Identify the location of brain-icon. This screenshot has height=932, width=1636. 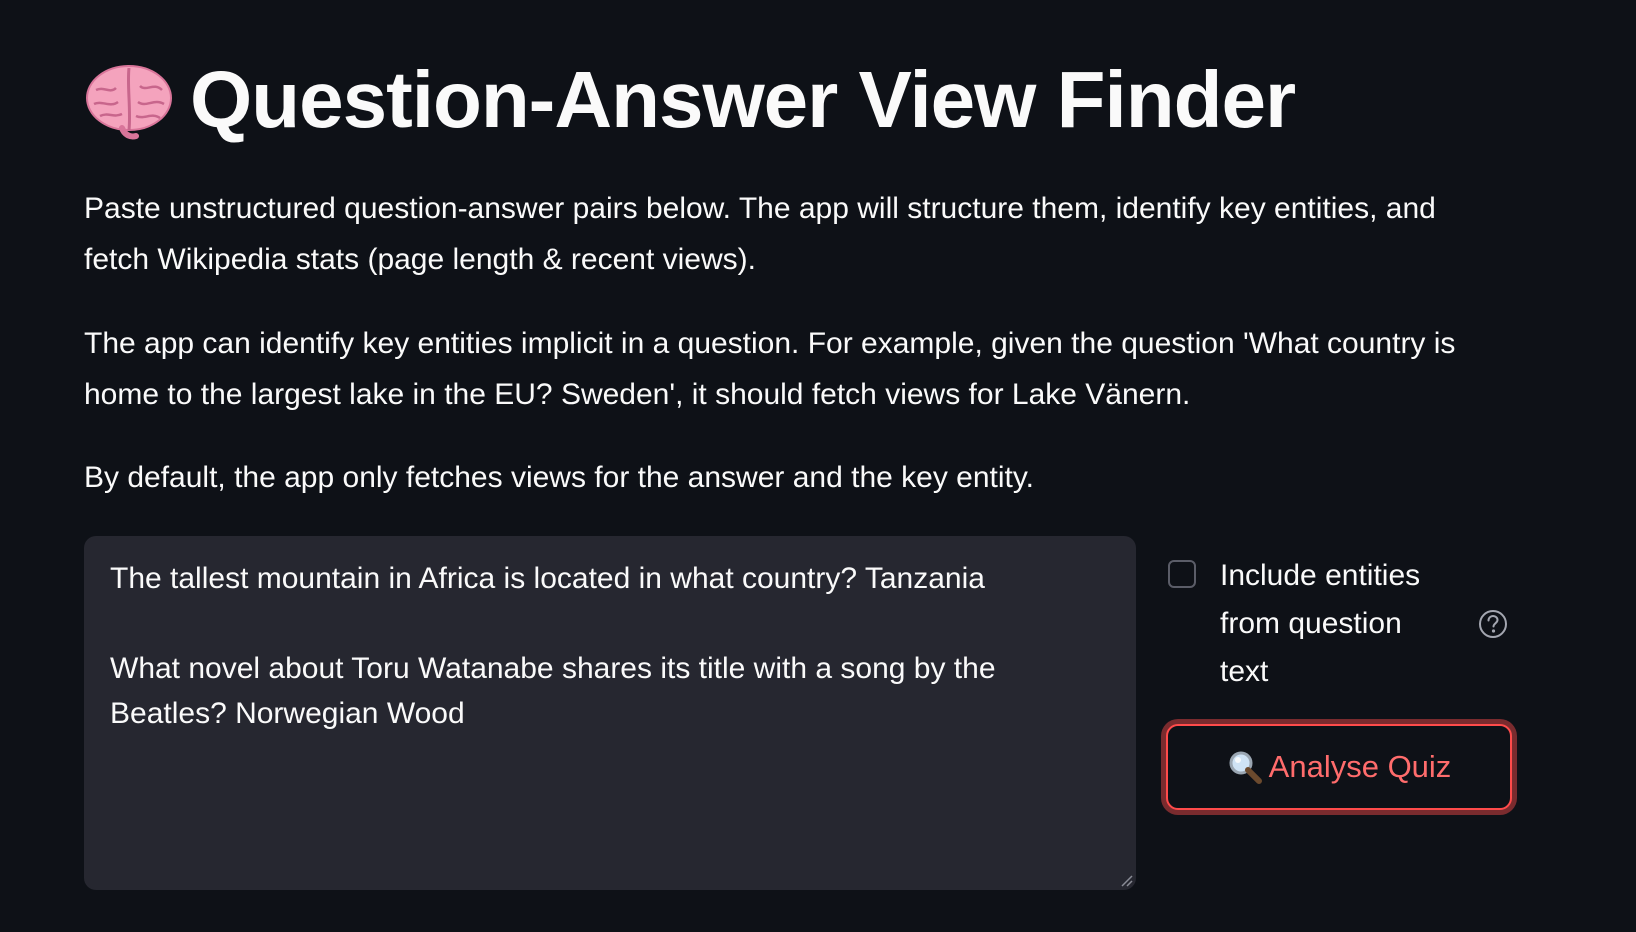
(129, 100).